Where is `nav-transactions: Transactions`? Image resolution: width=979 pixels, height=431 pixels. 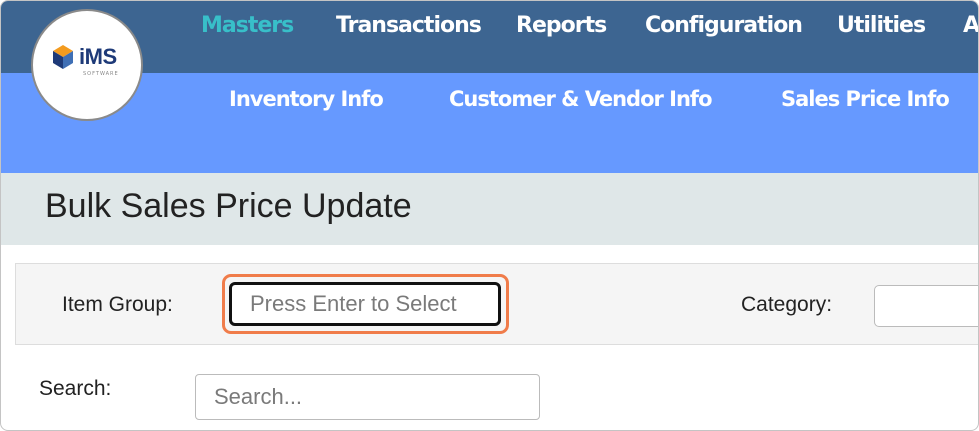 nav-transactions: Transactions is located at coordinates (409, 25).